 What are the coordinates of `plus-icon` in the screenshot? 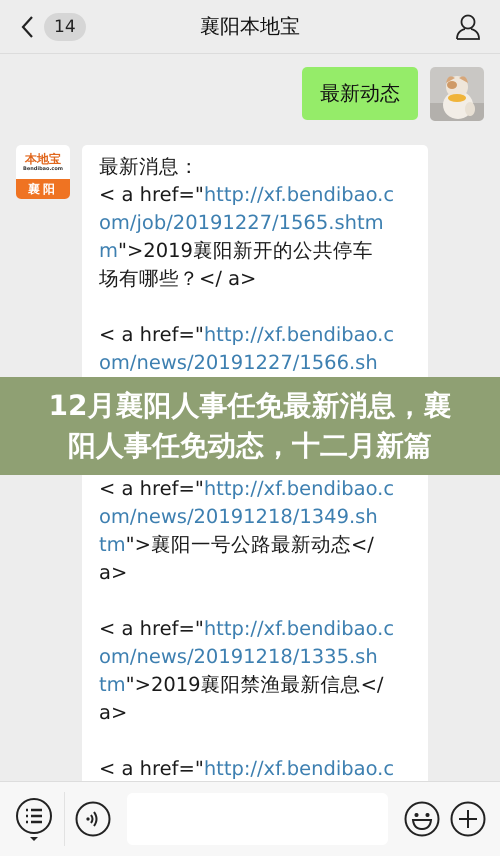 It's located at (468, 819).